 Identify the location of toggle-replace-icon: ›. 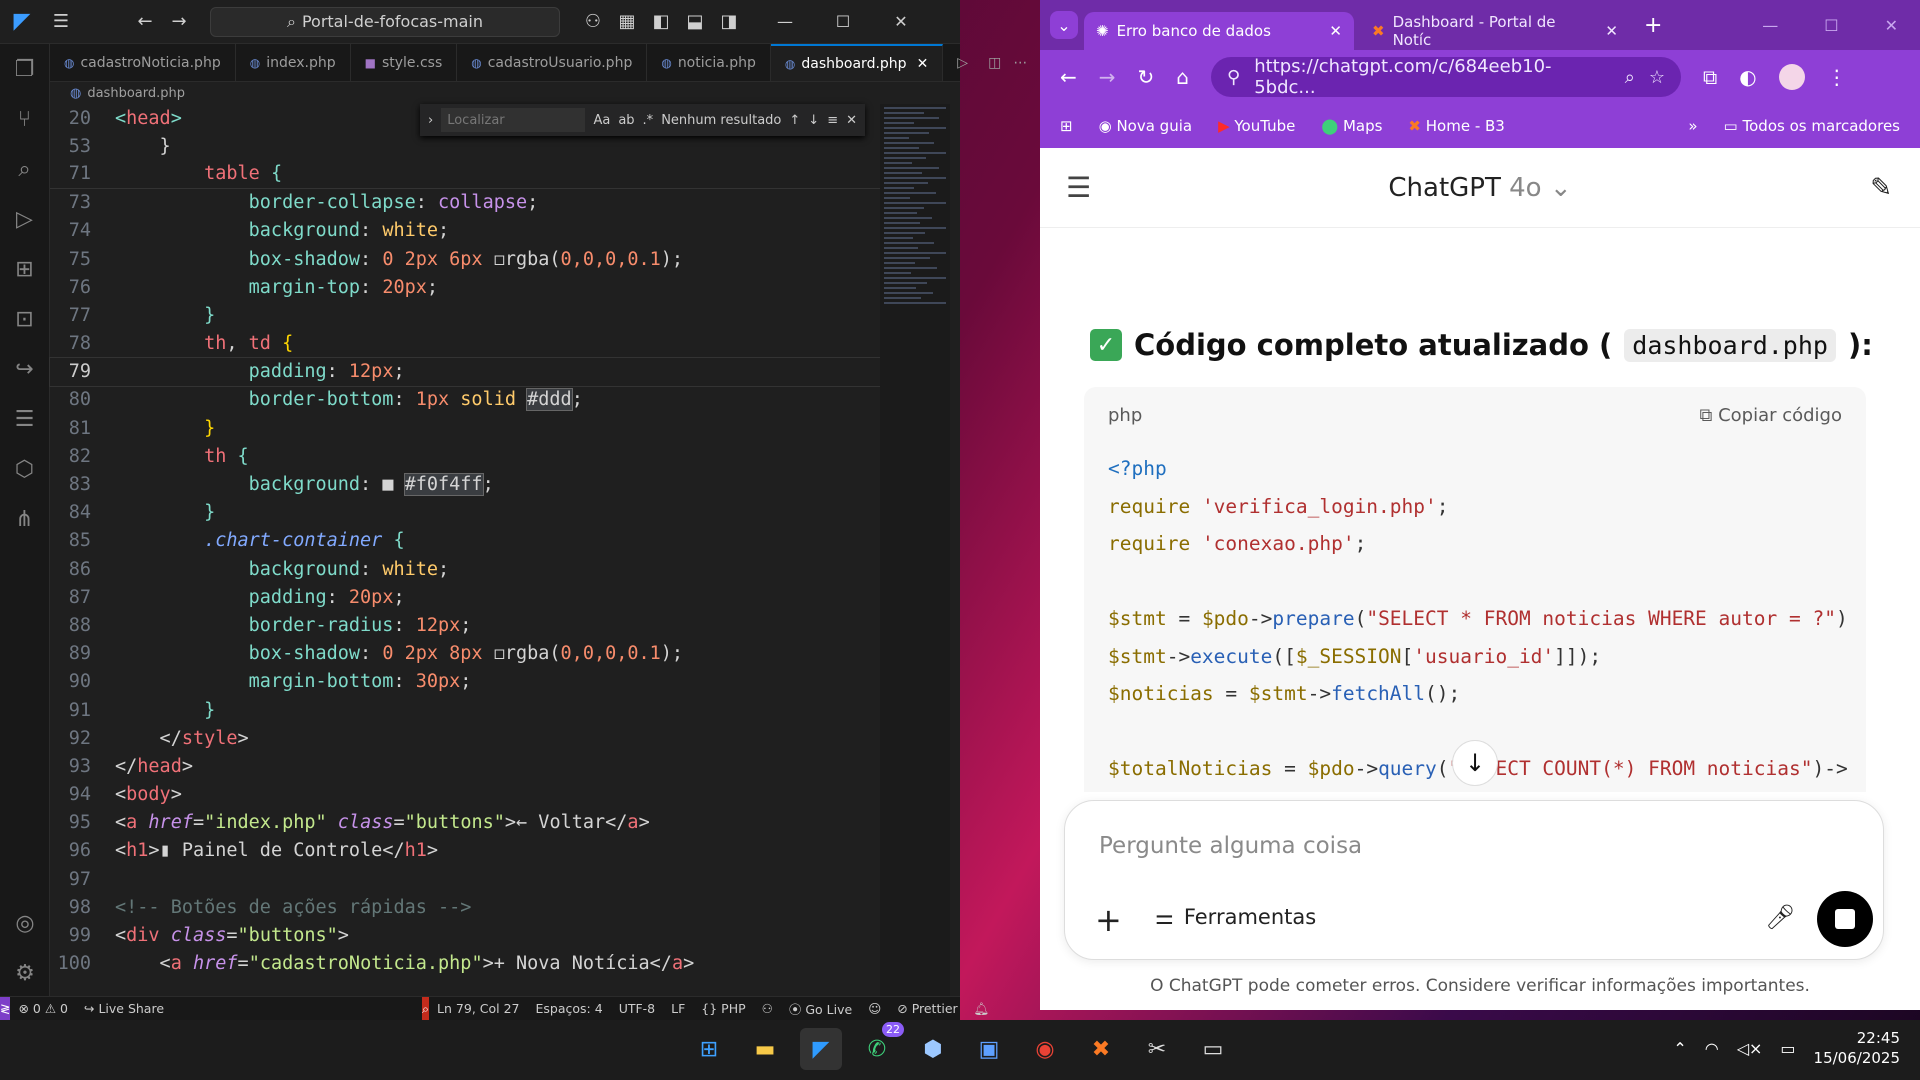
(430, 120).